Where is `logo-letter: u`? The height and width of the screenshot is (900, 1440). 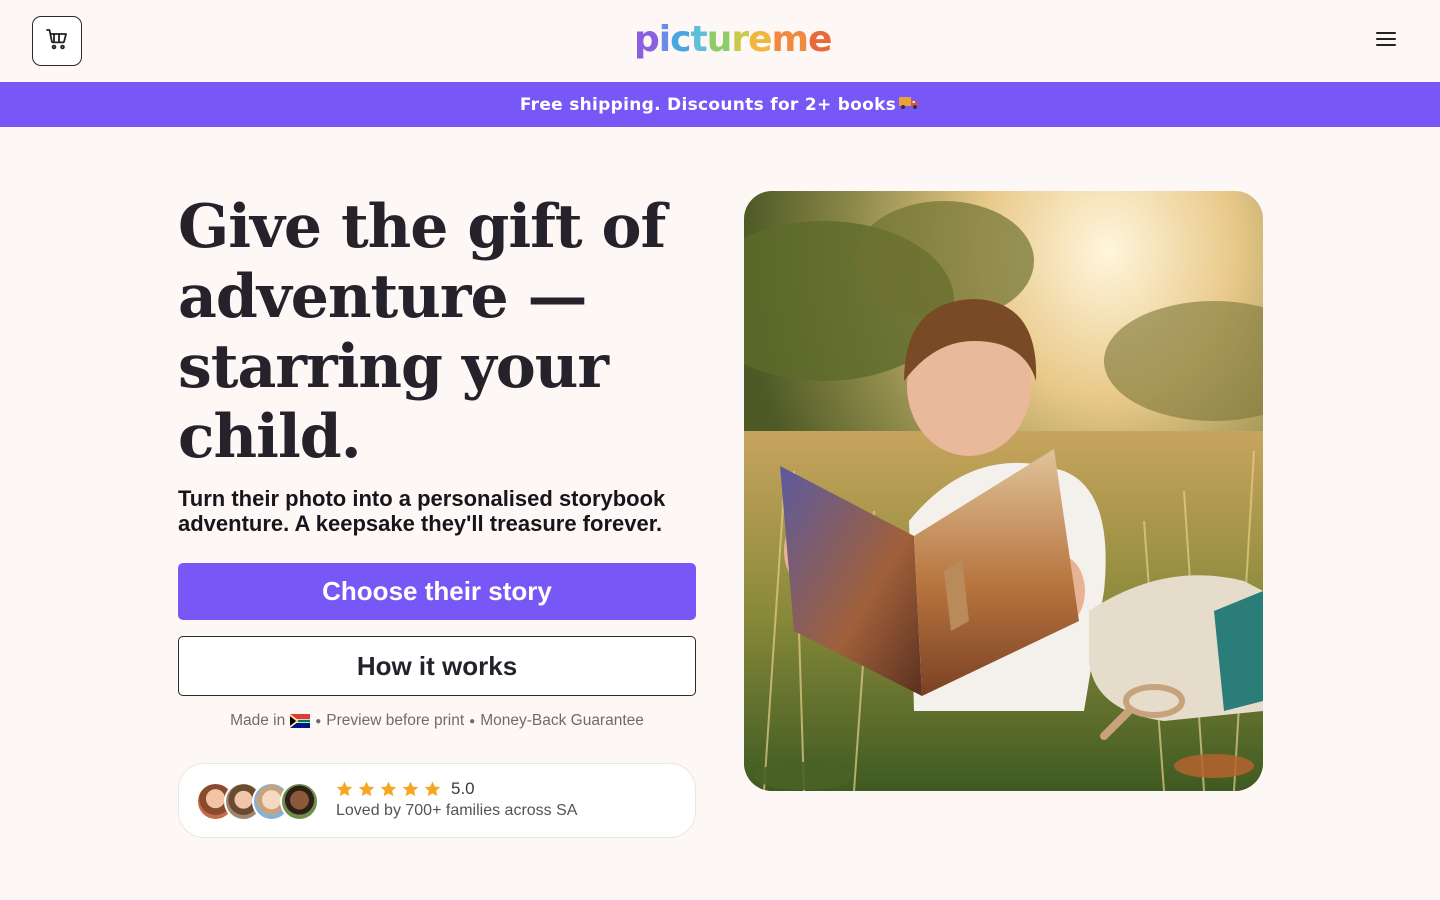
logo-letter: u is located at coordinates (719, 39).